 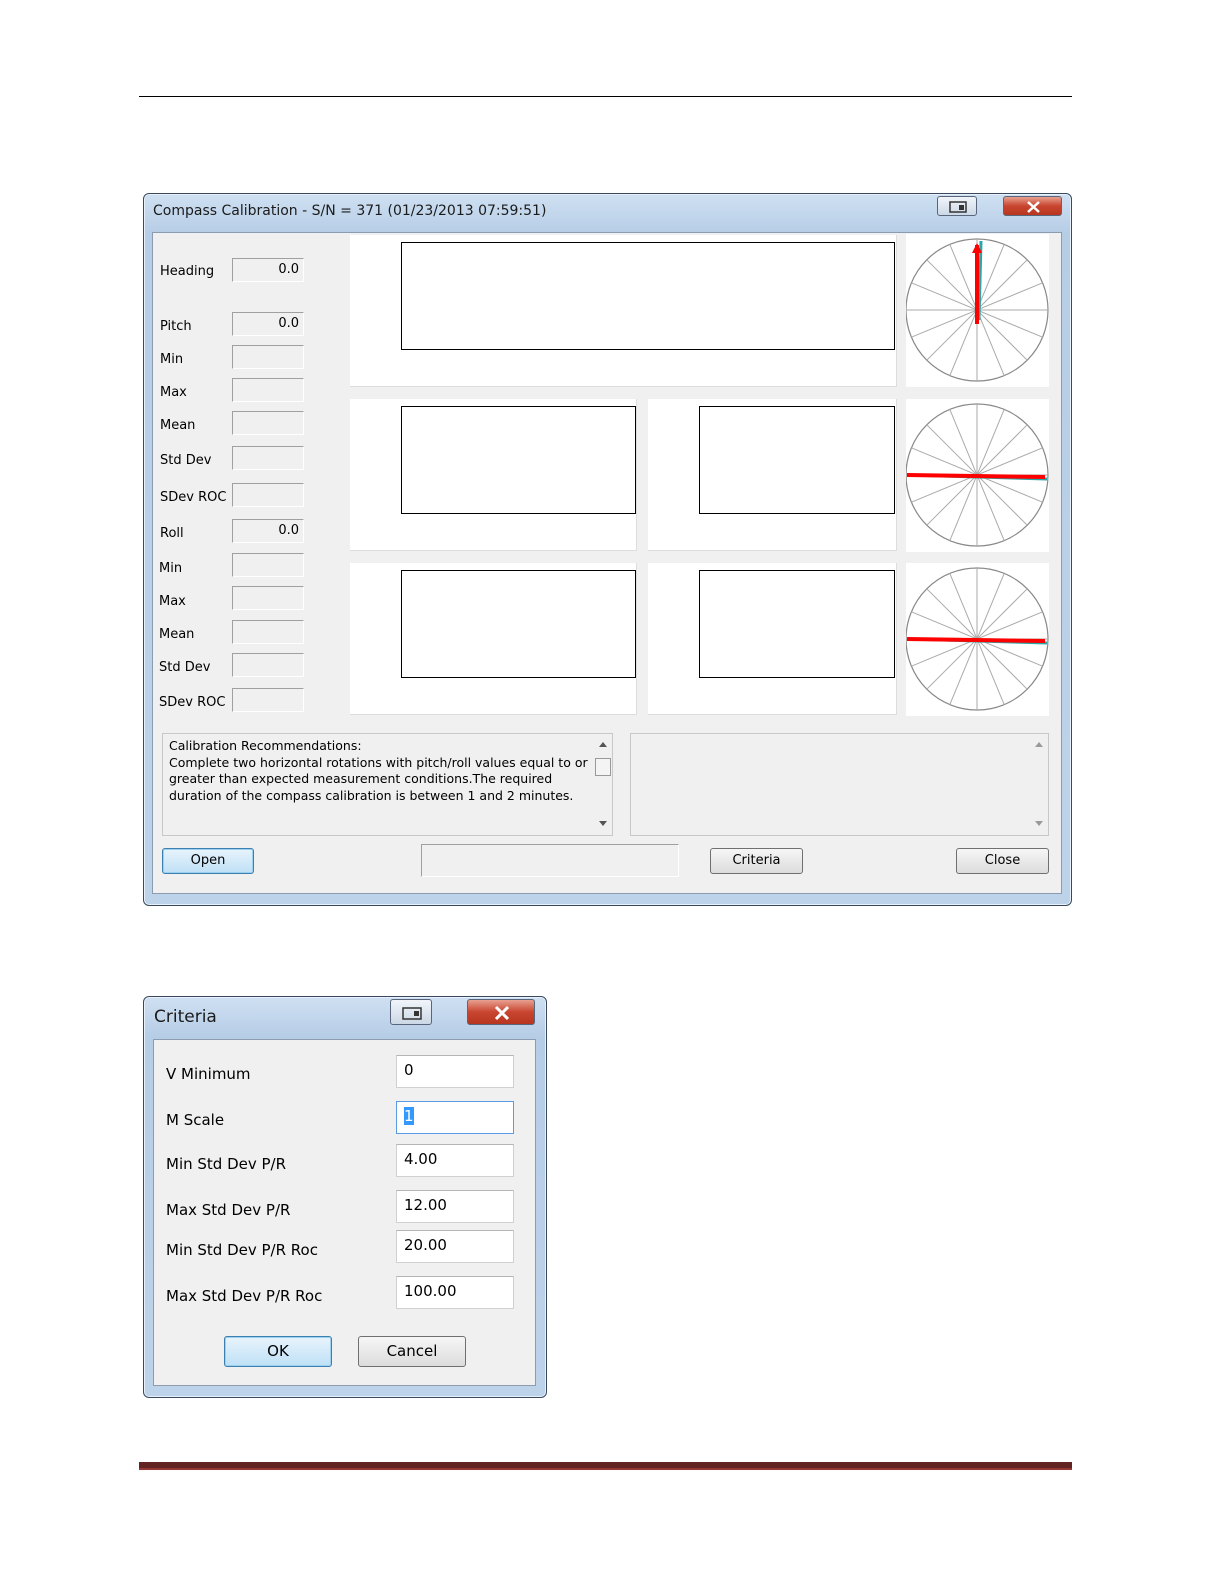 I want to click on pitch-value: 0.0, so click(x=268, y=324).